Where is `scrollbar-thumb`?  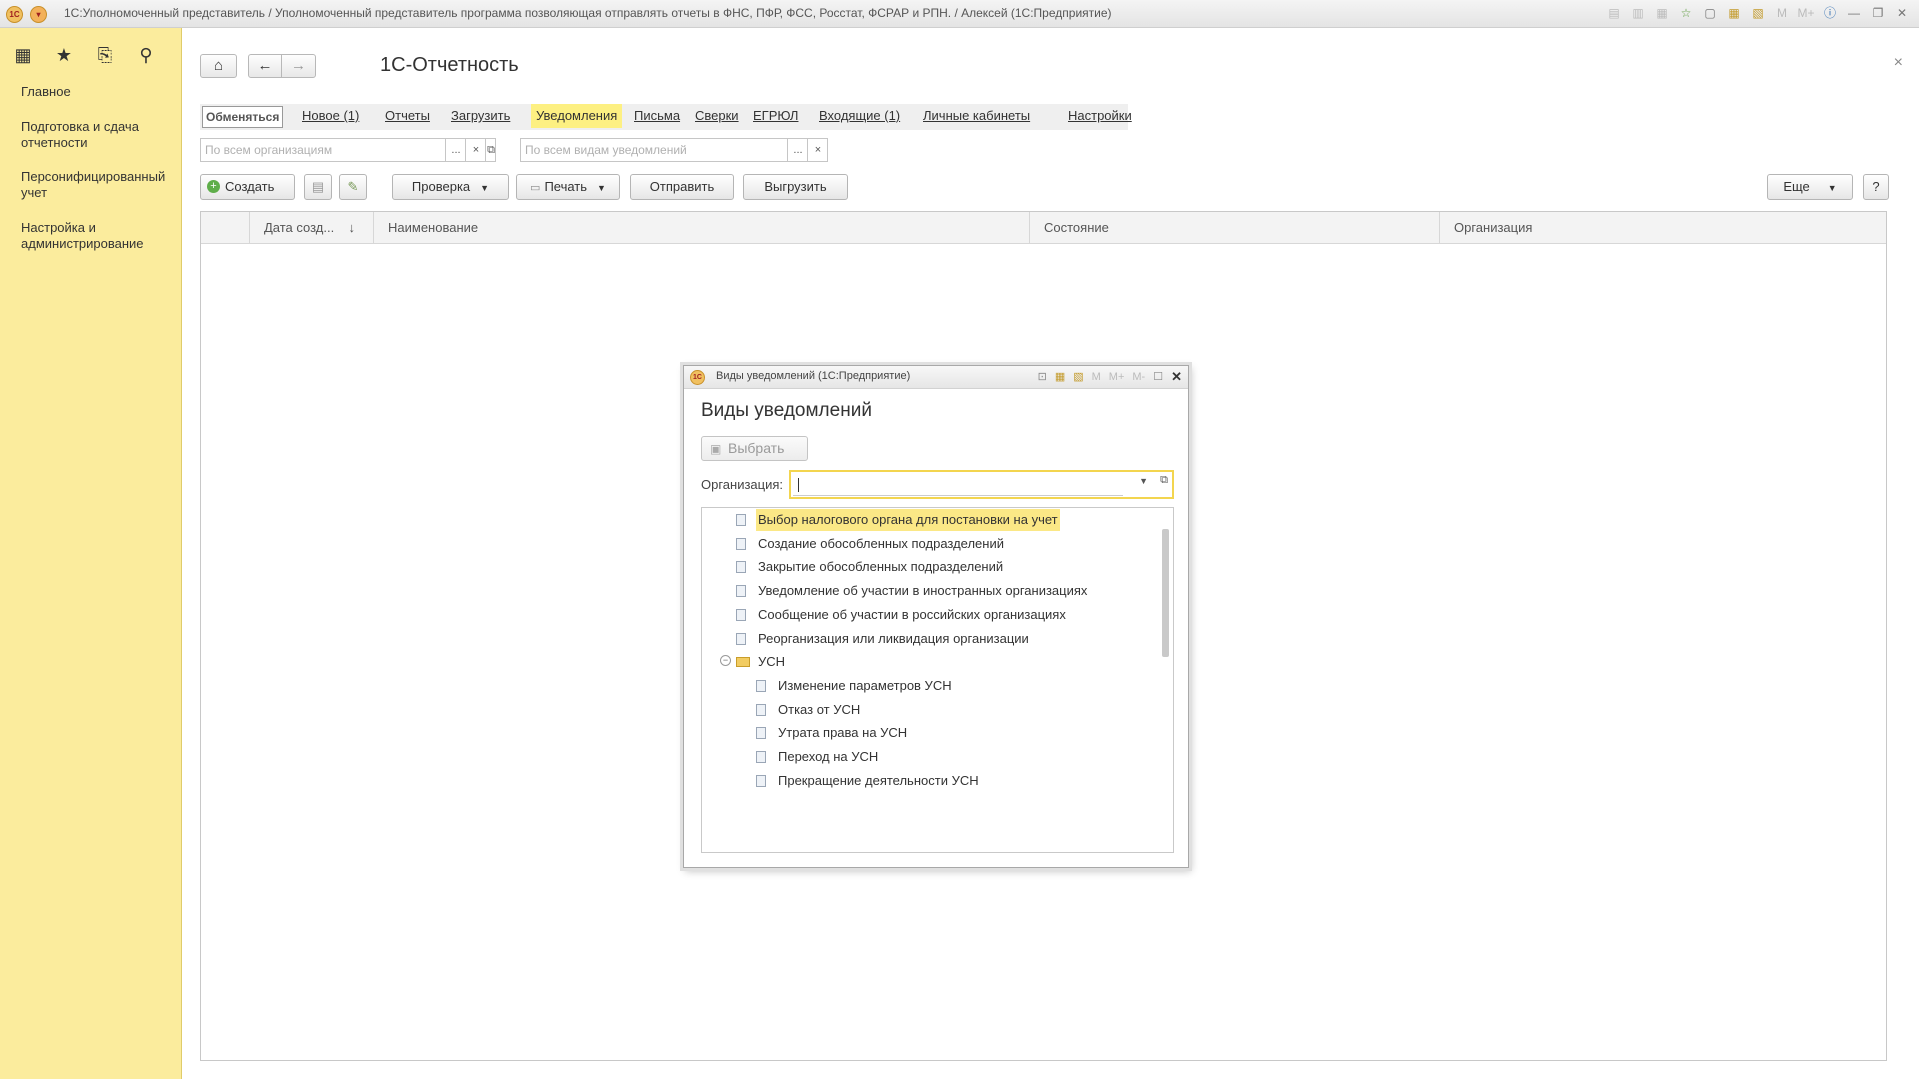
scrollbar-thumb is located at coordinates (1165, 593).